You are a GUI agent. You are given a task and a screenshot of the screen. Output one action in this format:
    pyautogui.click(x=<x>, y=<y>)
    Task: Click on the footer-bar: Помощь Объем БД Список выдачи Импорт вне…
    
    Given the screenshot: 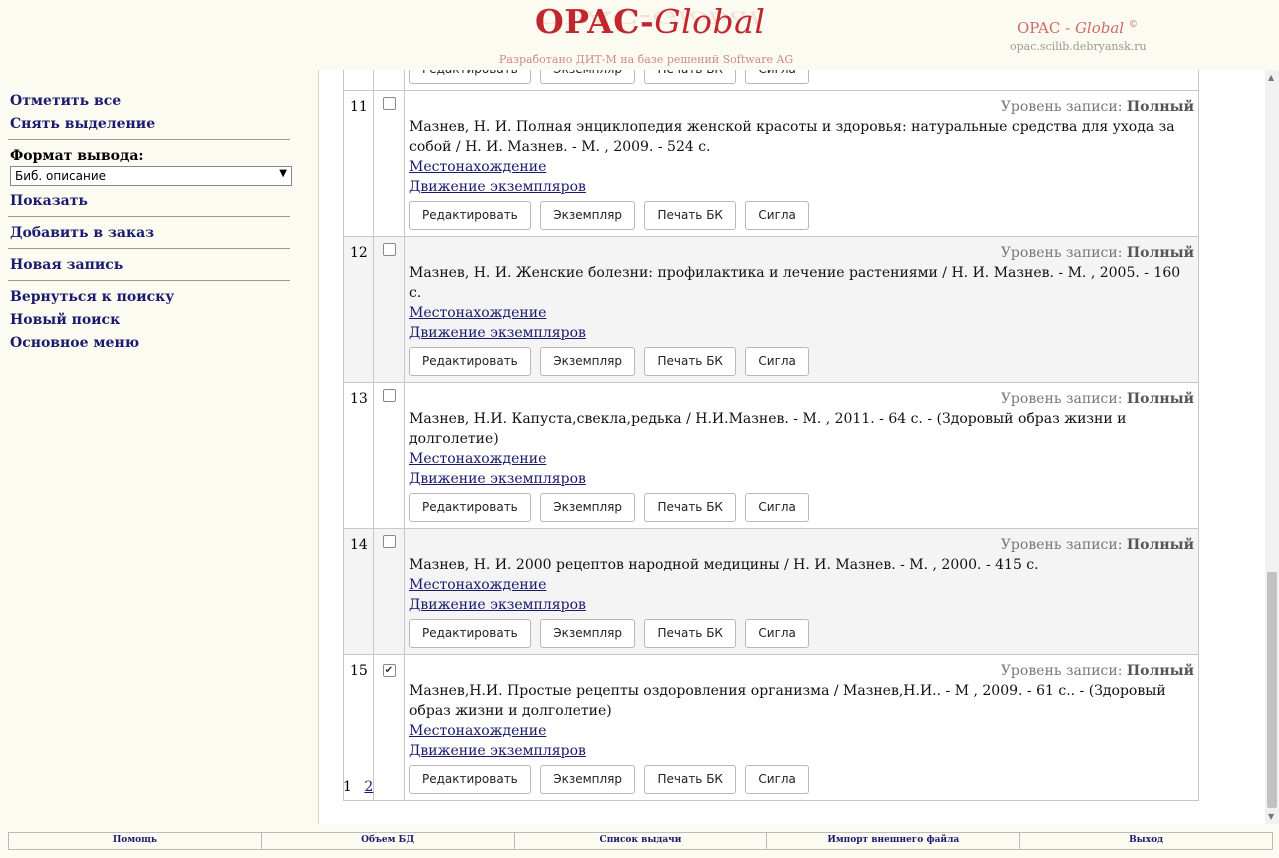 What is the action you would take?
    pyautogui.click(x=640, y=841)
    